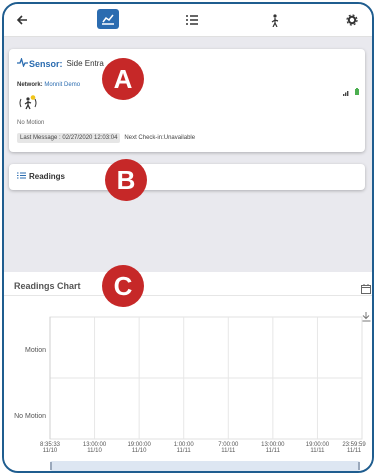  What do you see at coordinates (188, 295) in the screenshot?
I see `chart-divider` at bounding box center [188, 295].